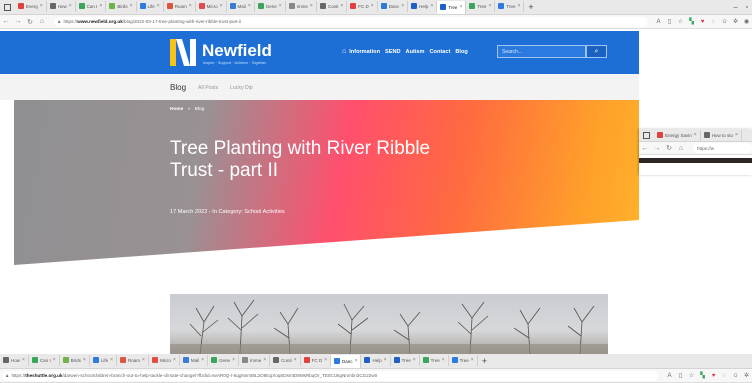 This screenshot has width=752, height=383. I want to click on subnav-title: Blog, so click(178, 87).